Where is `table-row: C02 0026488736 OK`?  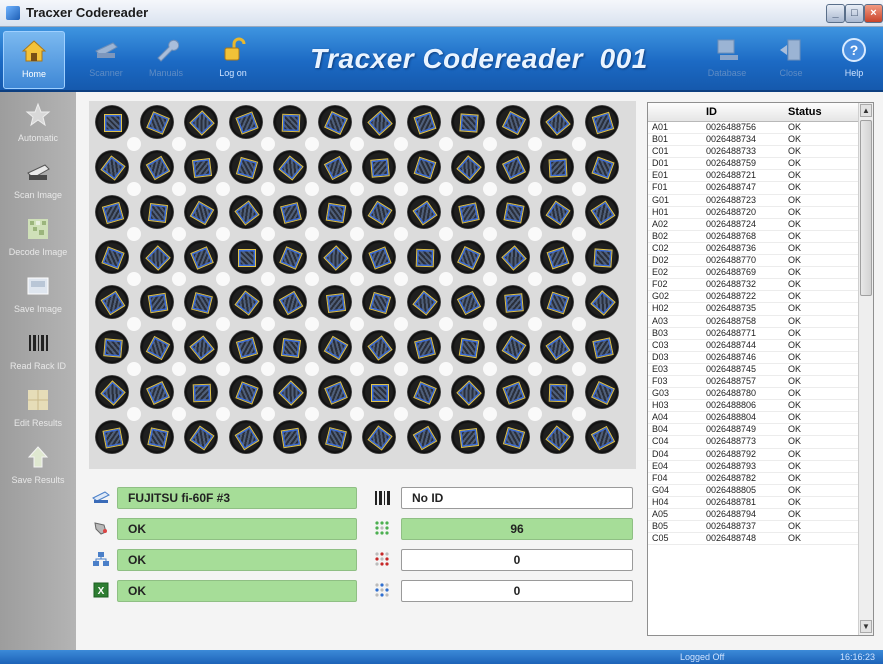 table-row: C02 0026488736 OK is located at coordinates (753, 249).